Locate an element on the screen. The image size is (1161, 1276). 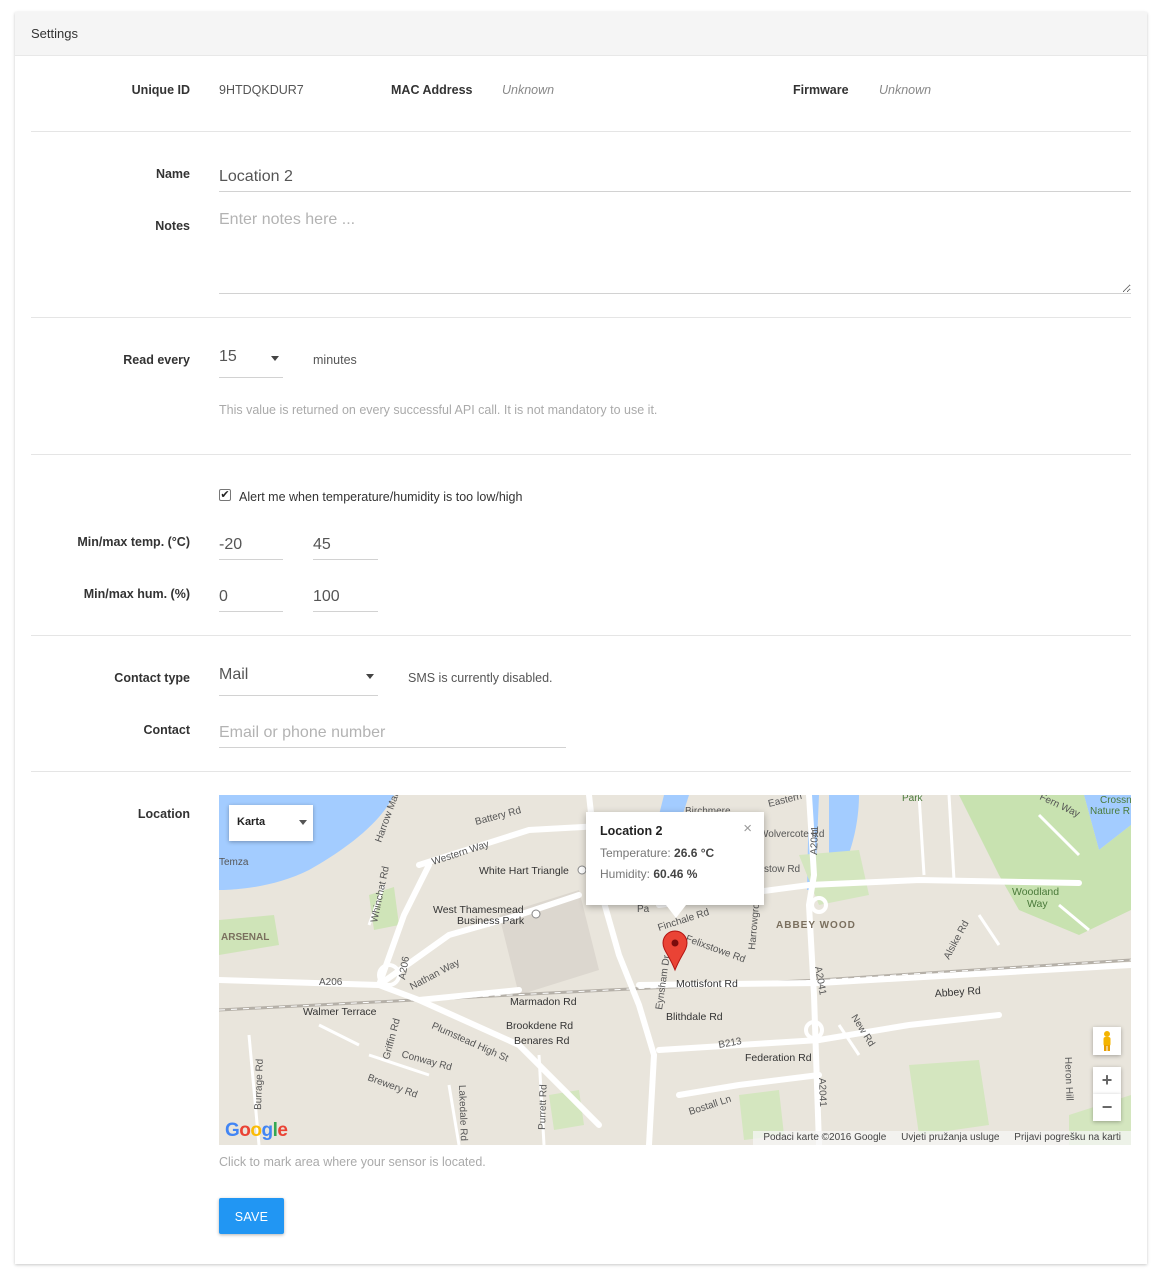
map-type-value: Karta is located at coordinates (251, 822).